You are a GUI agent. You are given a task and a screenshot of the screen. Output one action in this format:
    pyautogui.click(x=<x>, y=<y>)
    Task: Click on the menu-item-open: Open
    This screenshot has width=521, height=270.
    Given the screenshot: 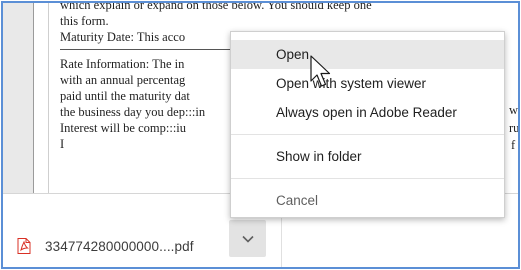 What is the action you would take?
    pyautogui.click(x=367, y=54)
    